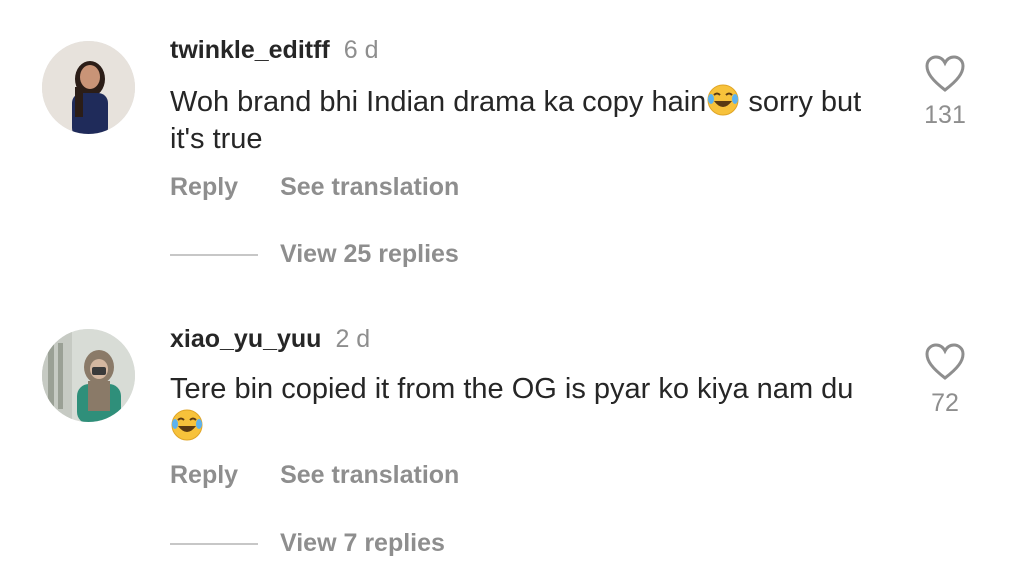 The width and height of the screenshot is (1024, 579). I want to click on view-replies-button: View 7 replies, so click(307, 543).